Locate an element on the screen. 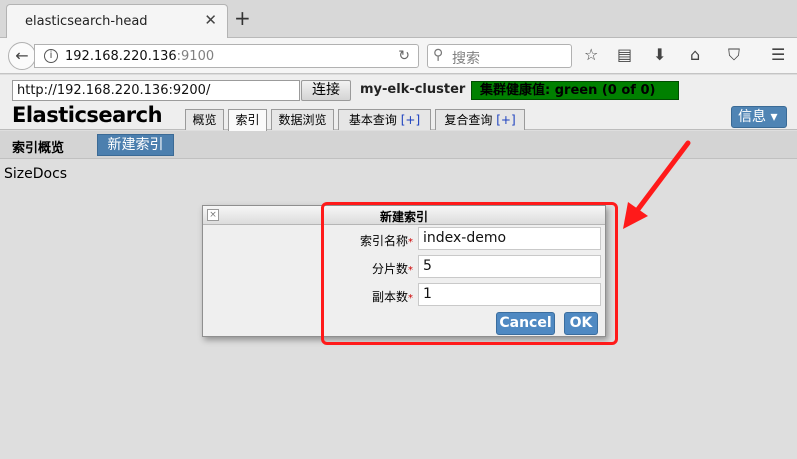 The width and height of the screenshot is (797, 459). dialog-titlebar: 新建索引 × is located at coordinates (404, 215).